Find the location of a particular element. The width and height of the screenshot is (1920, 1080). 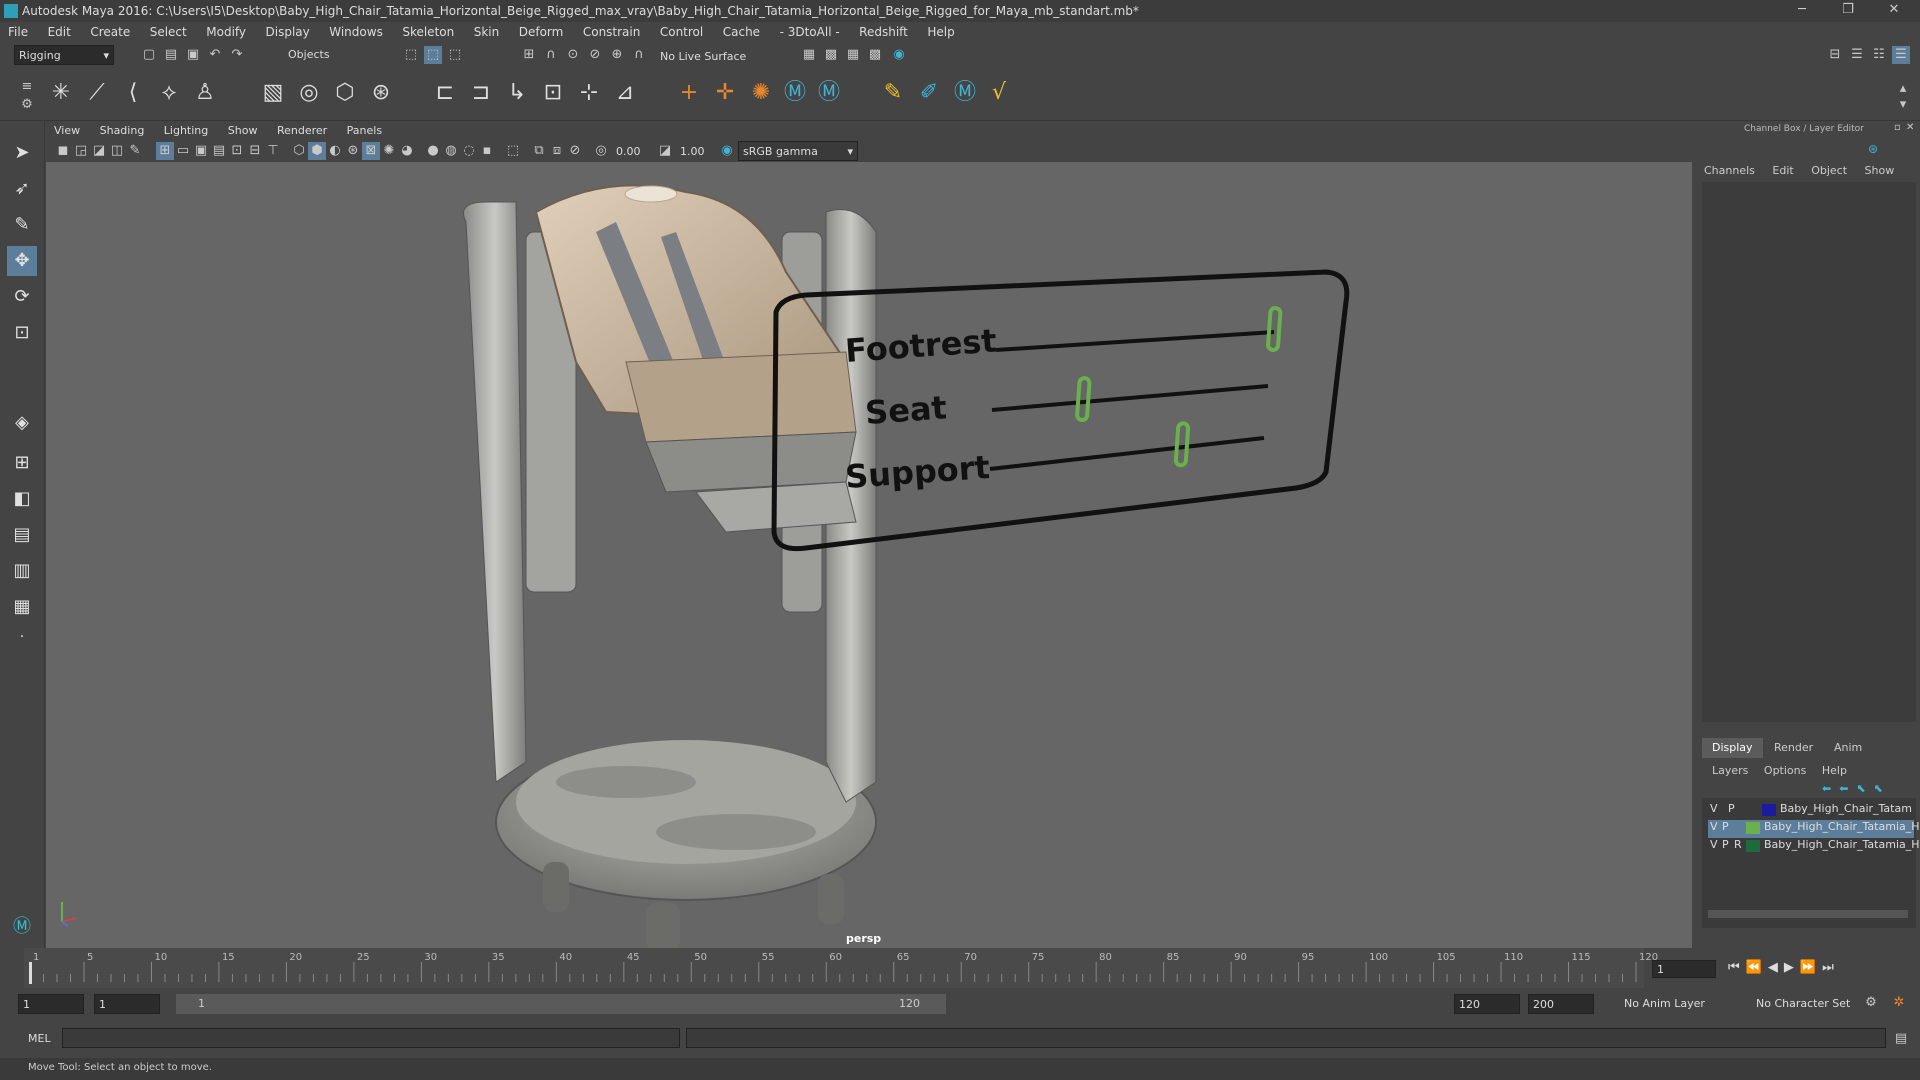

smooth-shade-icon: ⬢ is located at coordinates (317, 151).